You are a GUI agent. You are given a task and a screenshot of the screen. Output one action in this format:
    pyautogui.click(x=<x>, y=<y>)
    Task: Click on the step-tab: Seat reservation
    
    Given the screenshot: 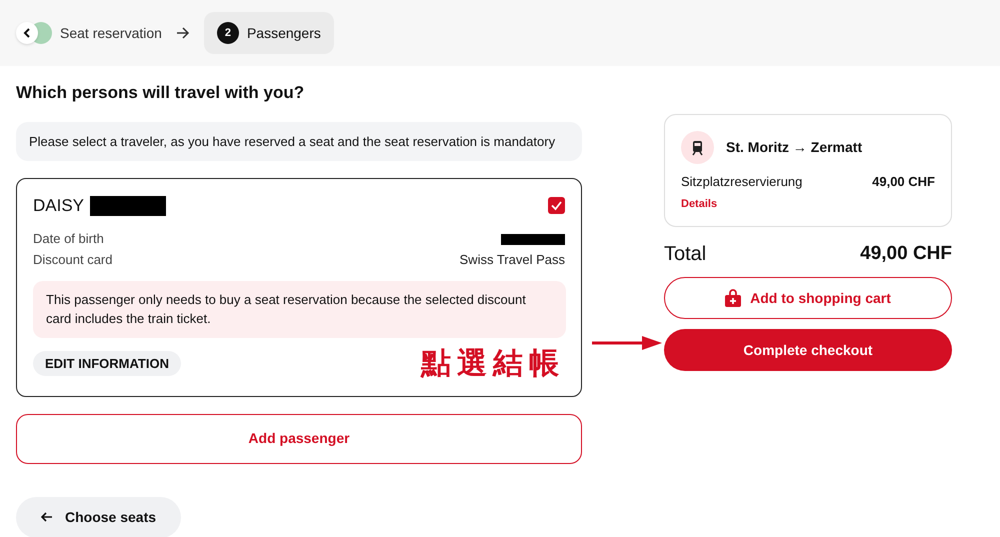 What is the action you would take?
    pyautogui.click(x=89, y=33)
    